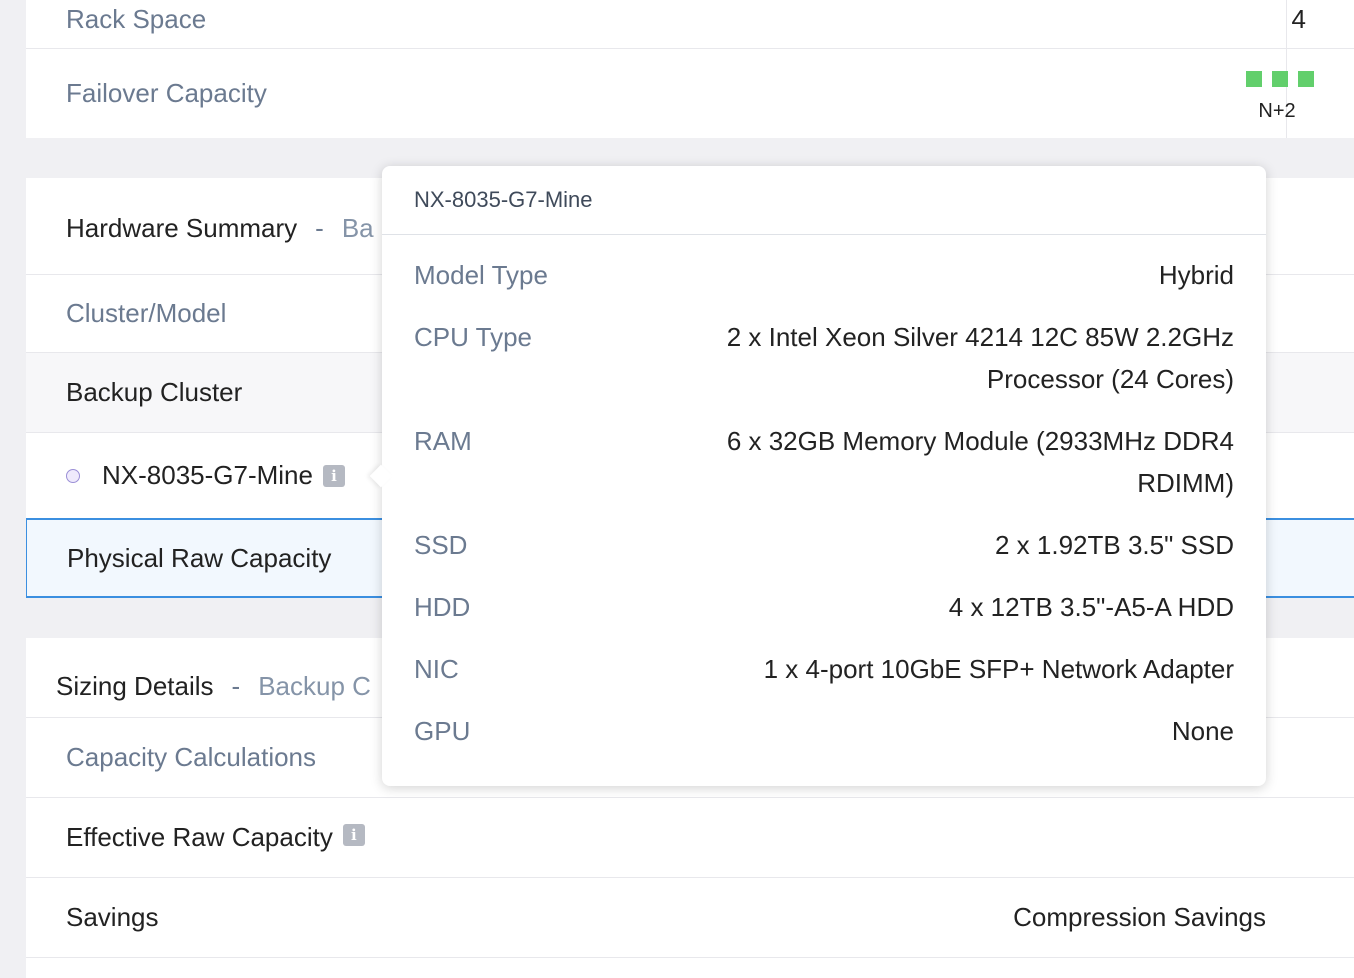 The image size is (1354, 978). I want to click on spec-value: 1 x 4-port 10GbE SFP+ Network Adapter, so click(998, 669).